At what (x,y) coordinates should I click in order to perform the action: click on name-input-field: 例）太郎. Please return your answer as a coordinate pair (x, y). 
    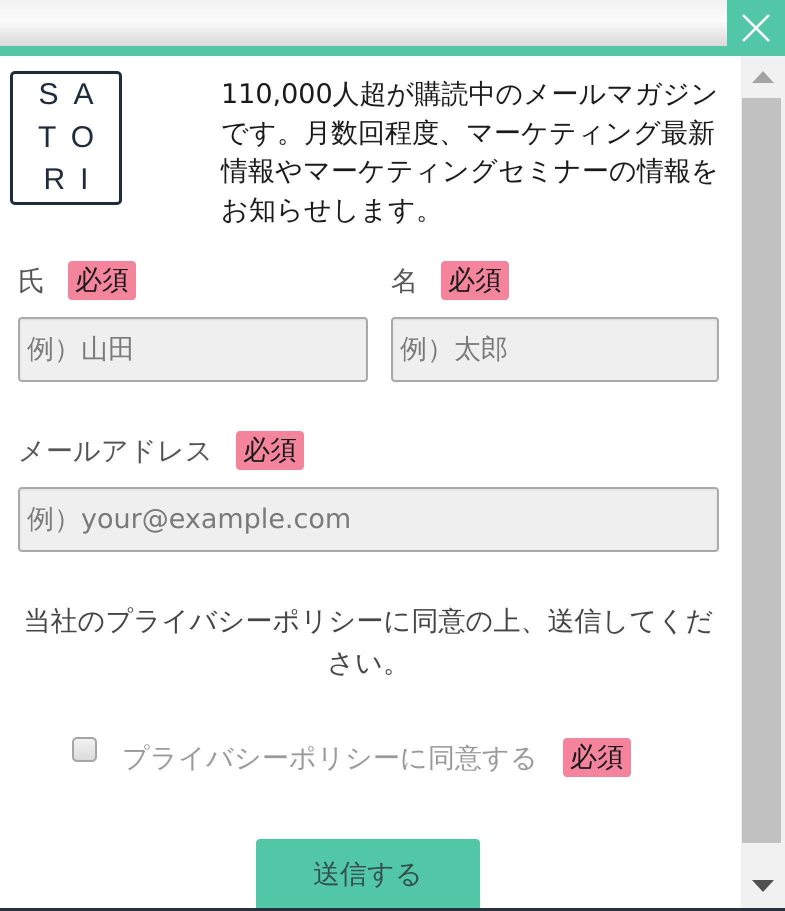
    Looking at the image, I should click on (555, 349).